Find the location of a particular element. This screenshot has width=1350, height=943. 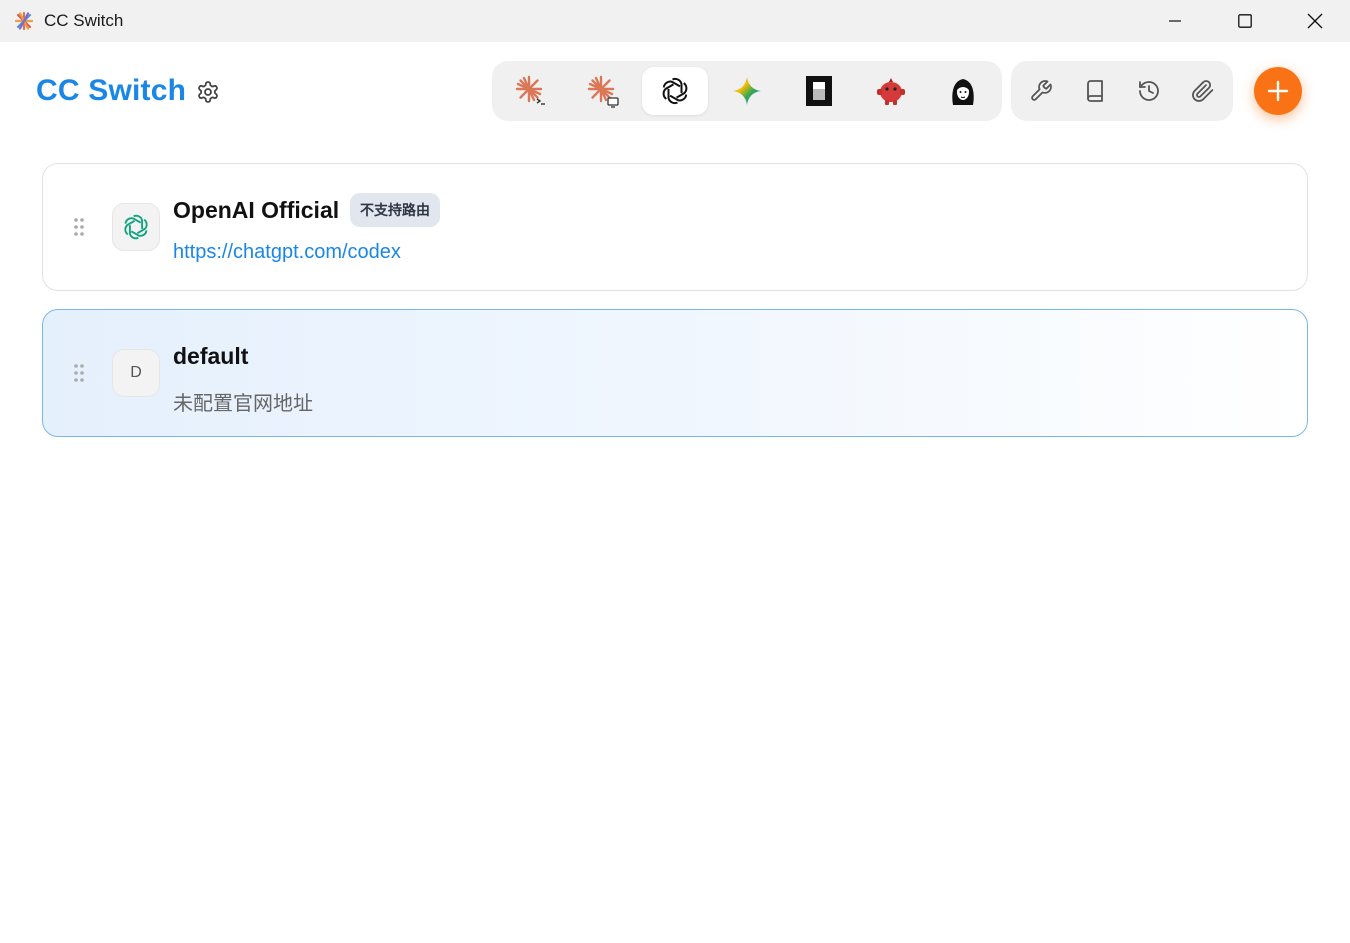

settings-button is located at coordinates (208, 92).